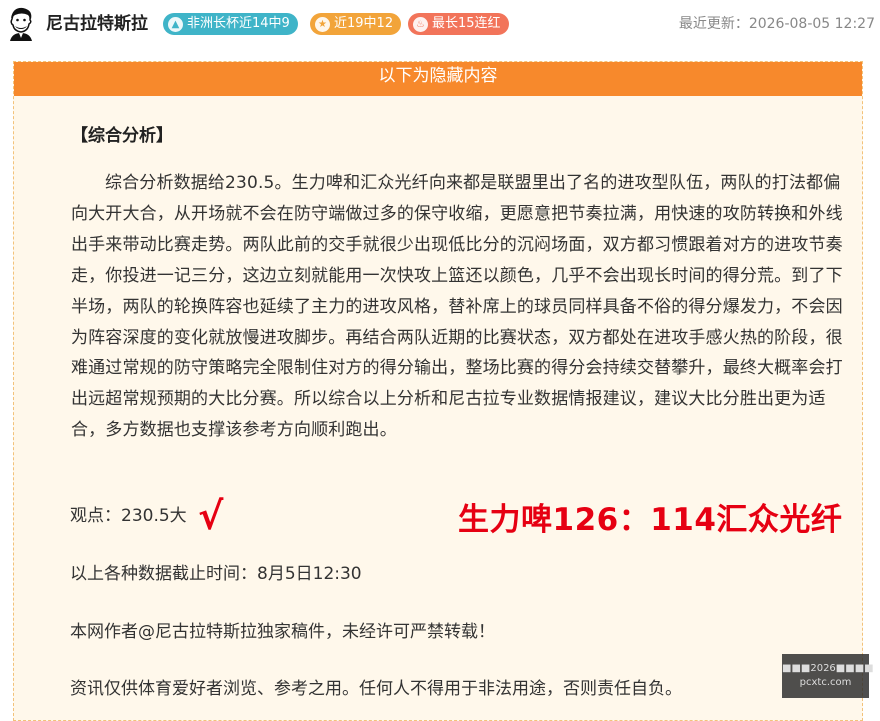  What do you see at coordinates (376, 689) in the screenshot?
I see `disclaimer-text: 资讯仅供体育爱好者浏览、参考之用。任何人不得用于非法用途，否则责任自负。` at bounding box center [376, 689].